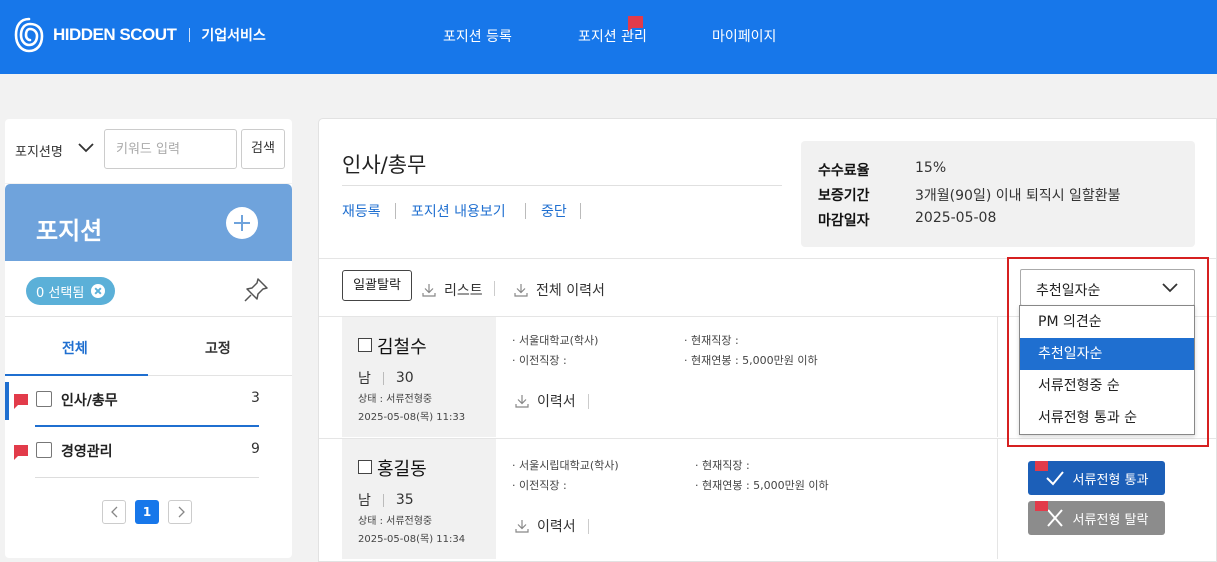 The height and width of the screenshot is (562, 1217). Describe the element at coordinates (404, 500) in the screenshot. I see `candidate-age: 35` at that location.